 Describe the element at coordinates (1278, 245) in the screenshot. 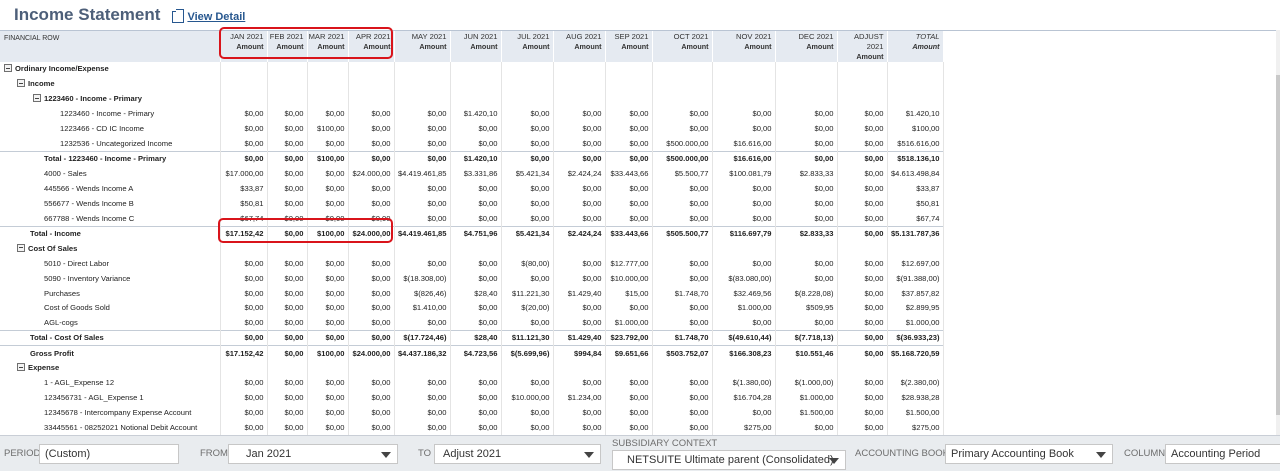

I see `scrollbar-thumb` at that location.